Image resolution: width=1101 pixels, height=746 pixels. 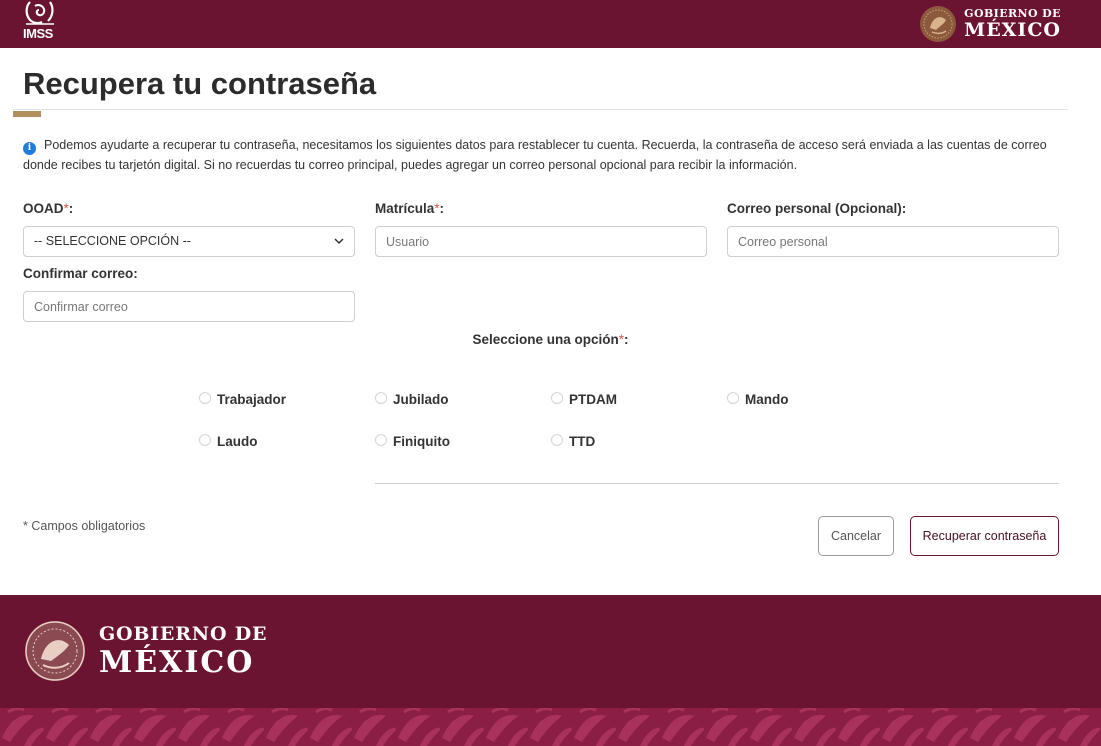 What do you see at coordinates (421, 441) in the screenshot?
I see `radio-label: Finiquito` at bounding box center [421, 441].